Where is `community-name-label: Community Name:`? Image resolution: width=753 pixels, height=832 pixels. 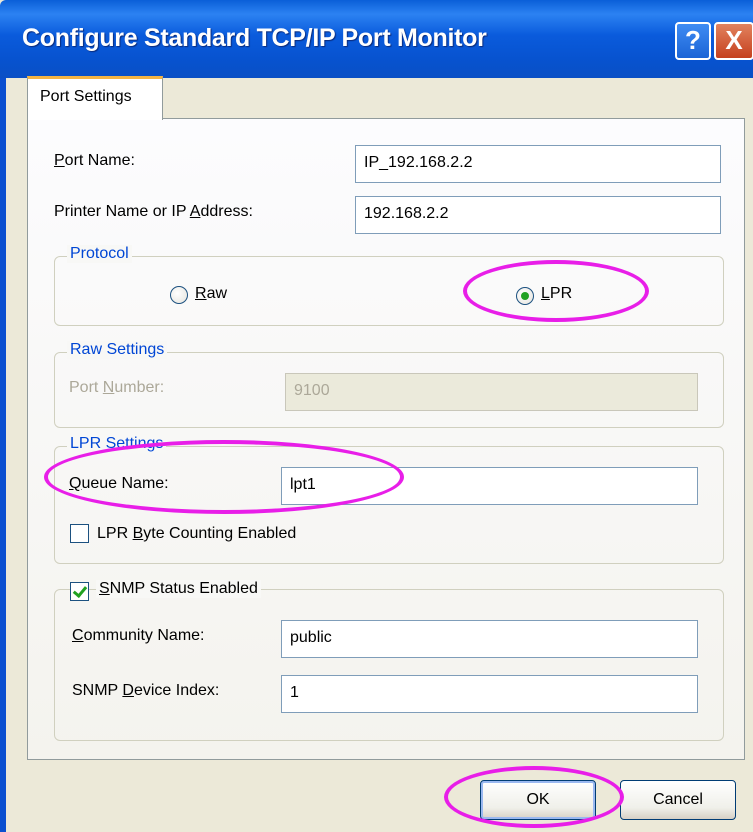 community-name-label: Community Name: is located at coordinates (138, 635).